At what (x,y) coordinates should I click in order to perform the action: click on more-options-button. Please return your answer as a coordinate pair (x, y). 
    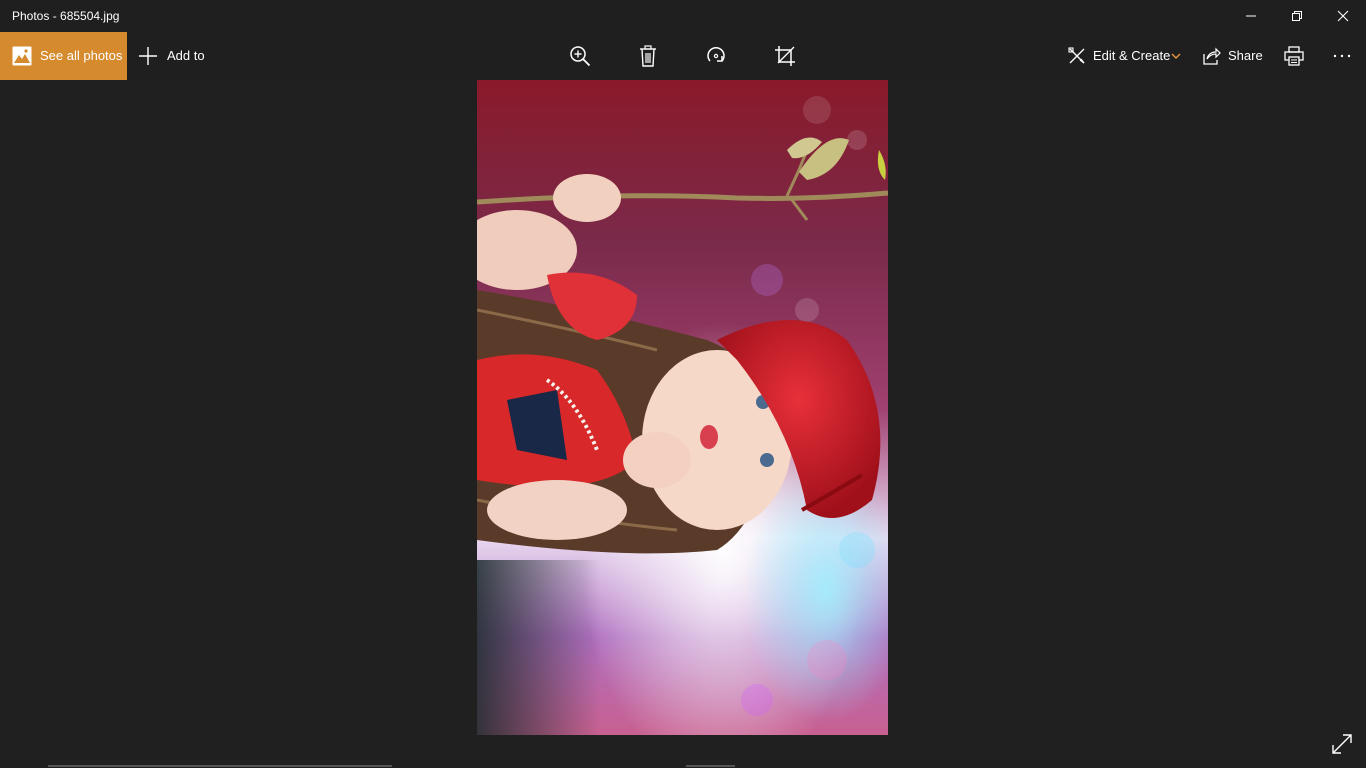
    Looking at the image, I should click on (1342, 56).